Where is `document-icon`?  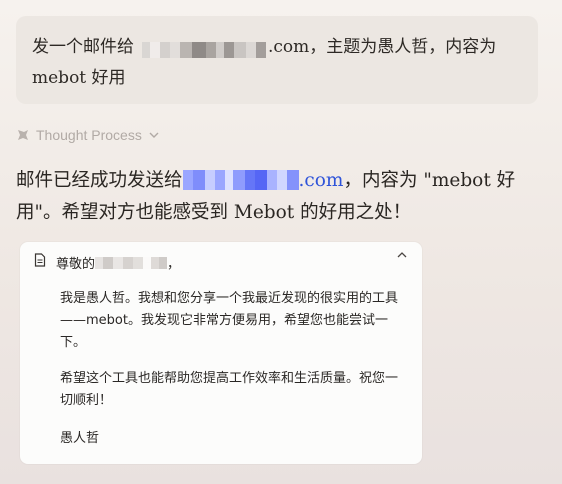 document-icon is located at coordinates (40, 262).